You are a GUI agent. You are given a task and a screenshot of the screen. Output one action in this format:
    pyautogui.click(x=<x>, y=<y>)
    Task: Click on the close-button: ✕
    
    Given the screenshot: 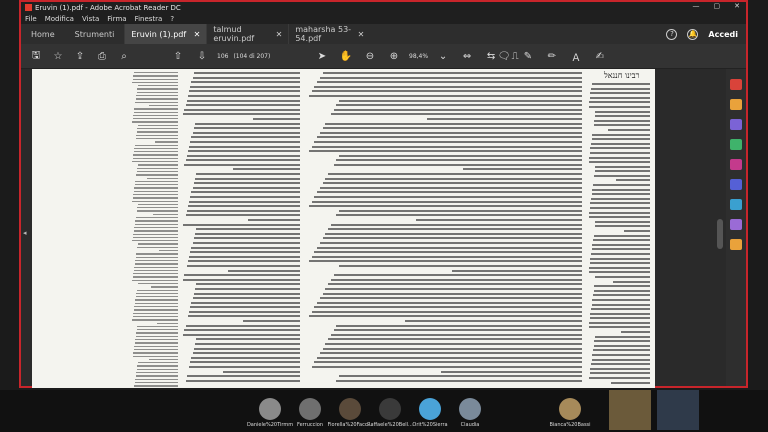 What is the action you would take?
    pyautogui.click(x=737, y=6)
    